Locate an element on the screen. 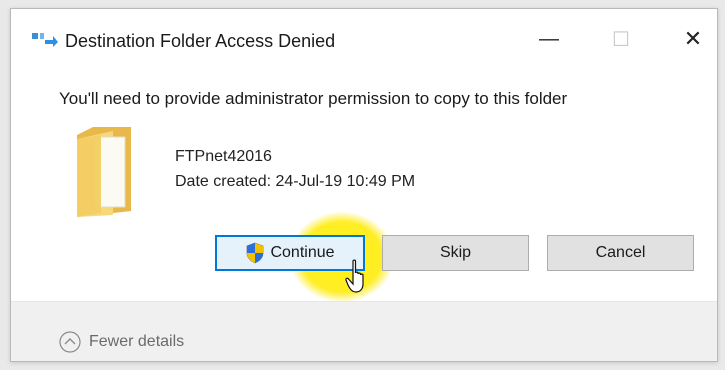  fewer-details-toggle: Fewer details is located at coordinates (121, 342).